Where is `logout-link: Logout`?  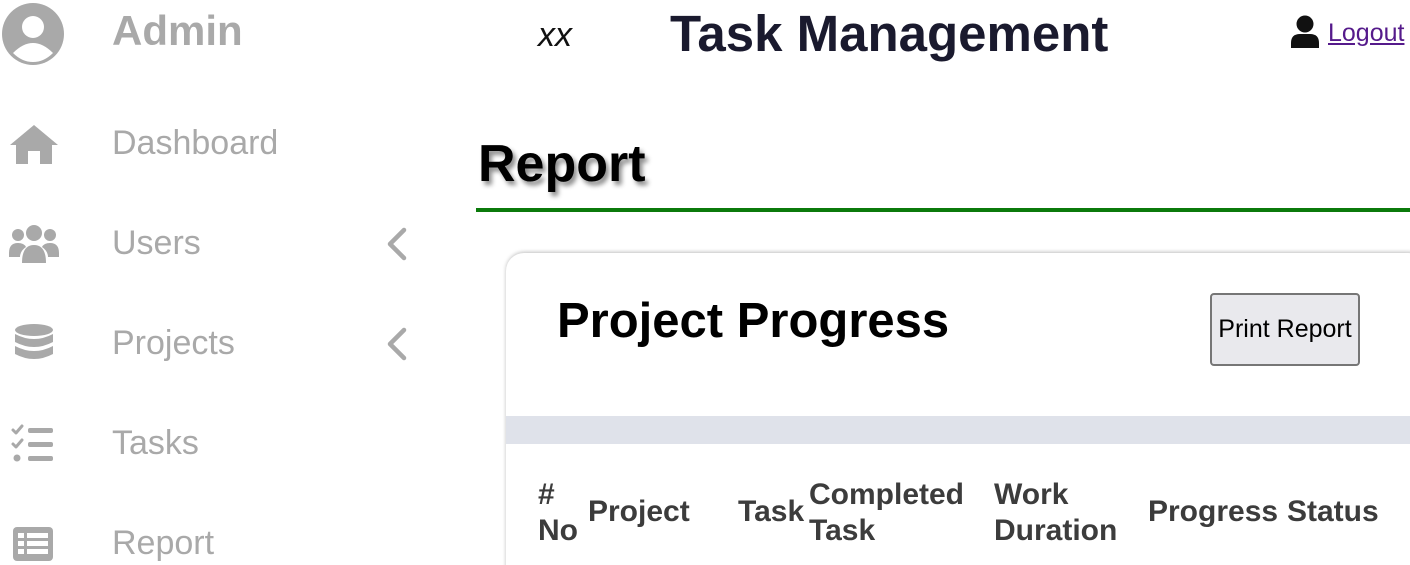 logout-link: Logout is located at coordinates (1366, 33).